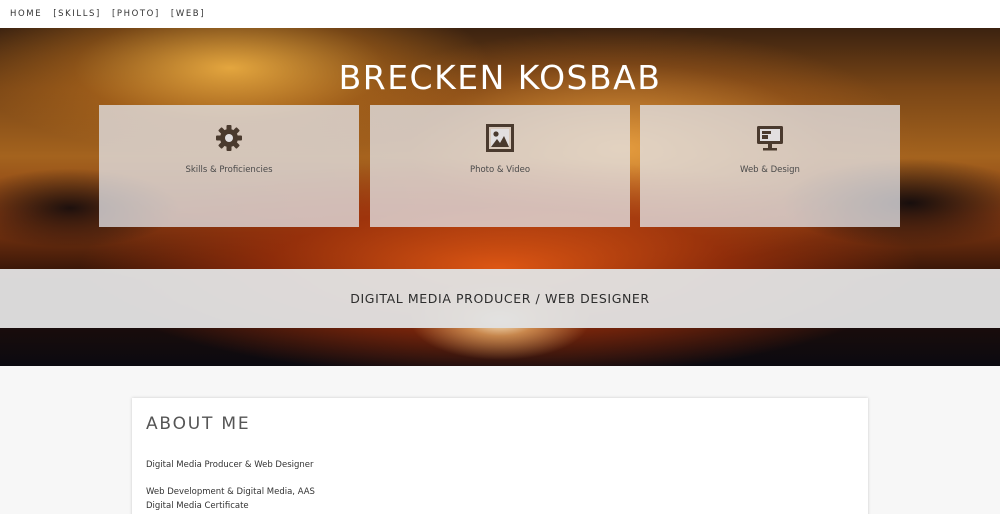 This screenshot has height=514, width=1000. I want to click on top-navigation: HOME [SKILLS] [PHOTO] [WEB], so click(500, 14).